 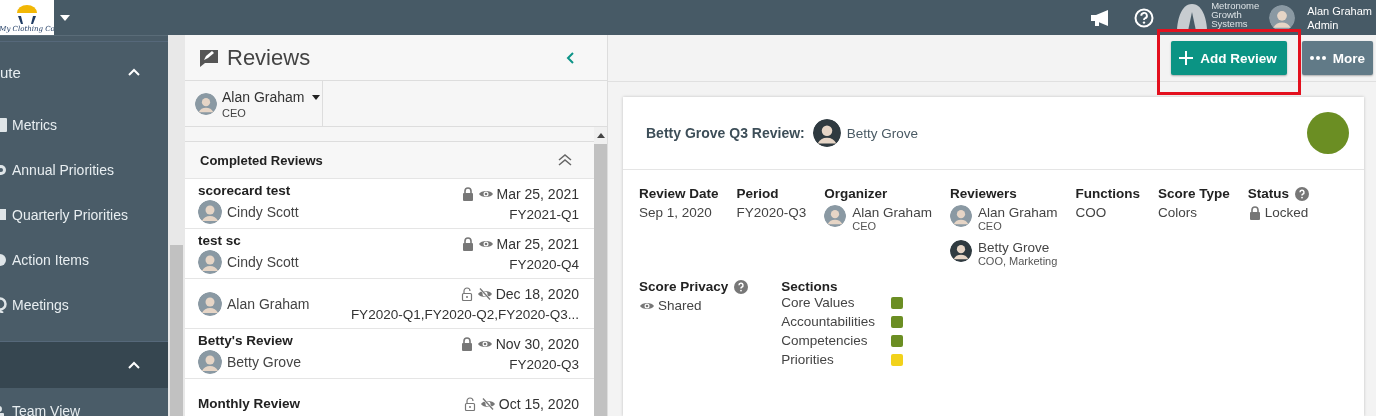 I want to click on ellipsis-icon, so click(x=1317, y=58).